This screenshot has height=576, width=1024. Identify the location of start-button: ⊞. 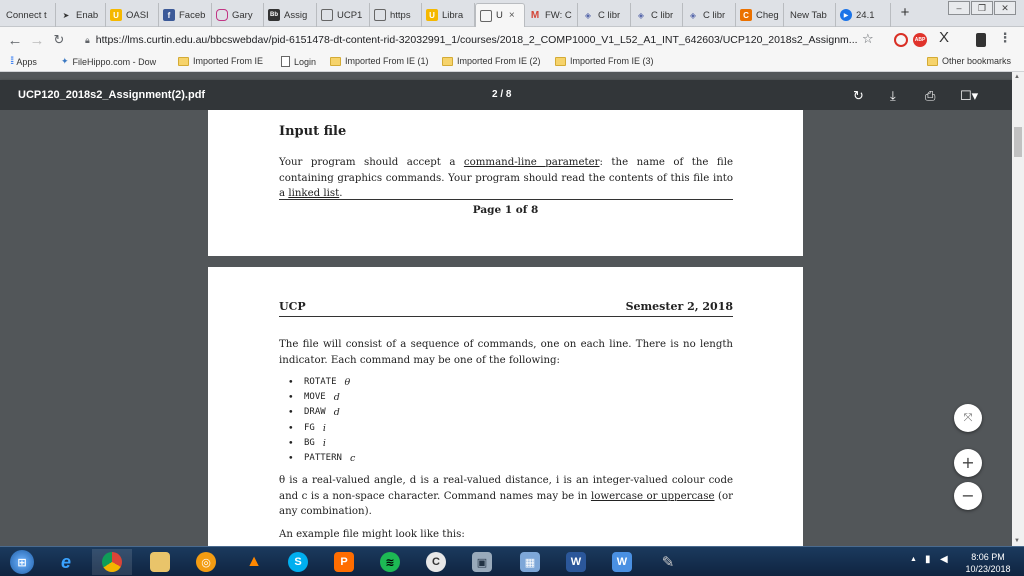
(22, 562).